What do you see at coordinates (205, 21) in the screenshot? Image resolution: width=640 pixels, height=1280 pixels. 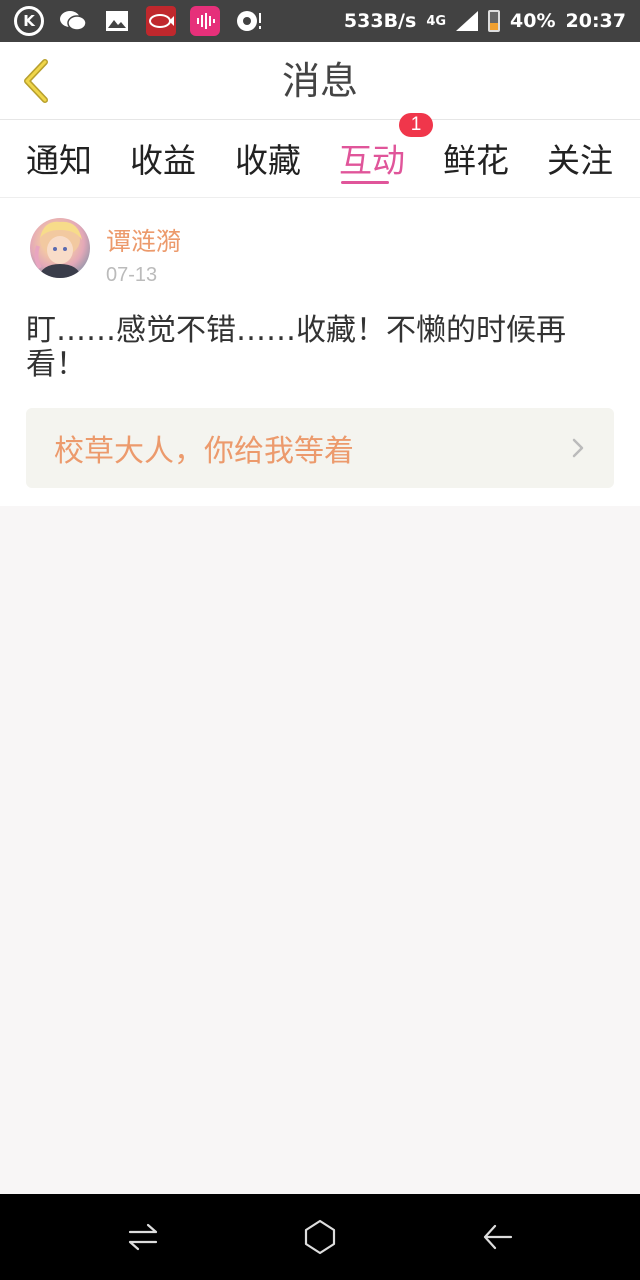 I see `voice-app-icon` at bounding box center [205, 21].